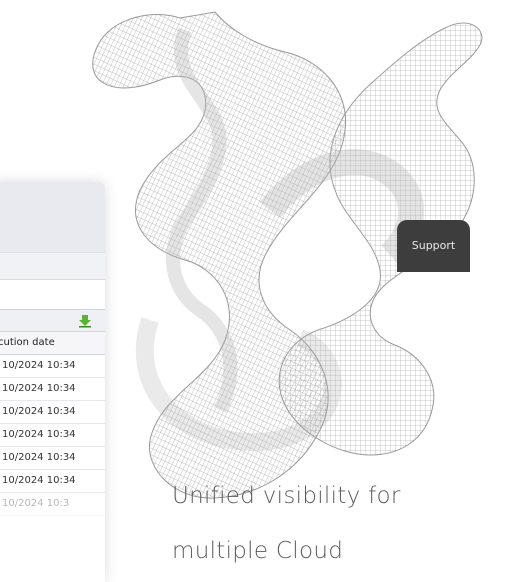 This screenshot has width=518, height=582. What do you see at coordinates (258, 551) in the screenshot?
I see `hero-headline-line2: multiple Cloud` at bounding box center [258, 551].